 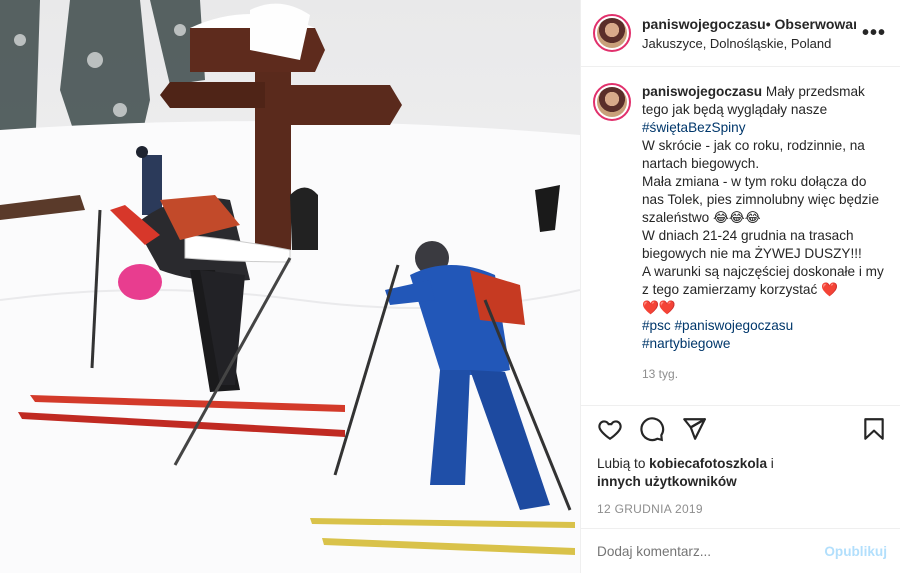 I want to click on likes-others-link: innych użytkowników, so click(x=667, y=481).